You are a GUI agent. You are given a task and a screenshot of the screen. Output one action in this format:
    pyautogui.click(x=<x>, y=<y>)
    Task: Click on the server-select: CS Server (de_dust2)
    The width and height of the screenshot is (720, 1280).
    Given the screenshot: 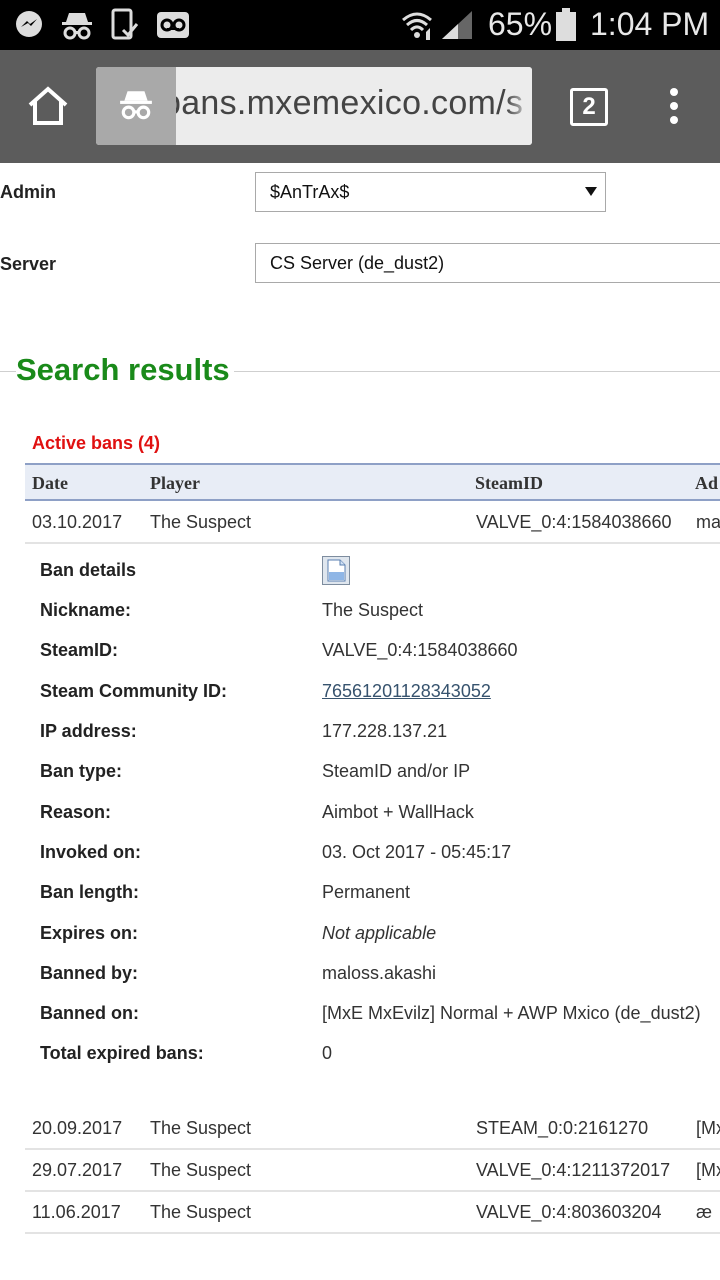 What is the action you would take?
    pyautogui.click(x=487, y=263)
    